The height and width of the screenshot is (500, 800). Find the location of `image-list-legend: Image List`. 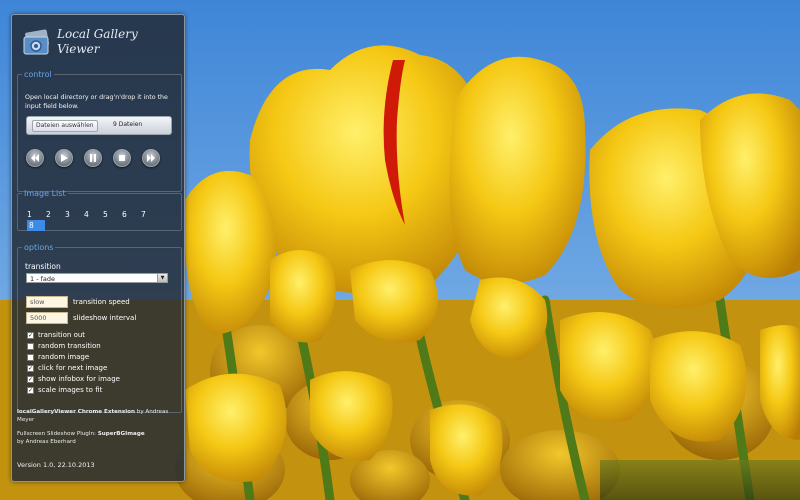

image-list-legend: Image List is located at coordinates (45, 193).